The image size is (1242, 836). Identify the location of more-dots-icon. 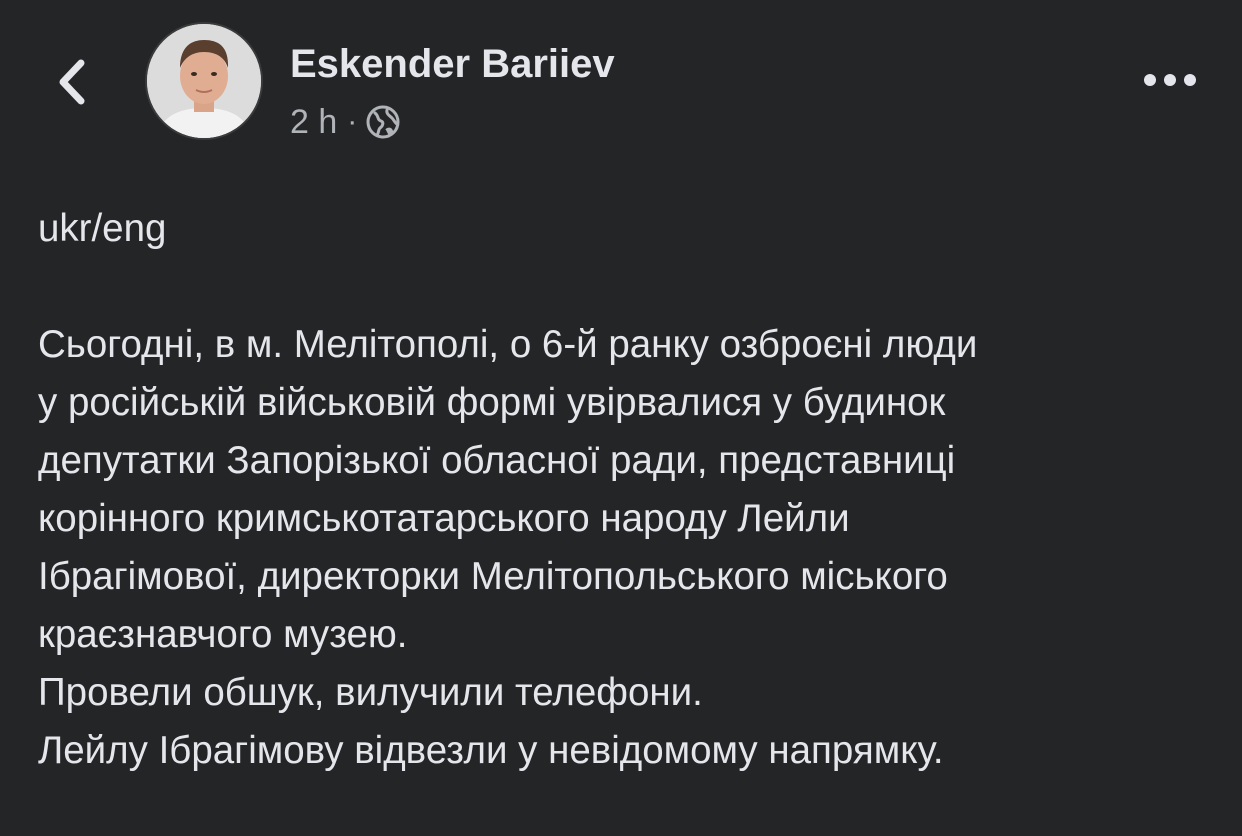
(1170, 80).